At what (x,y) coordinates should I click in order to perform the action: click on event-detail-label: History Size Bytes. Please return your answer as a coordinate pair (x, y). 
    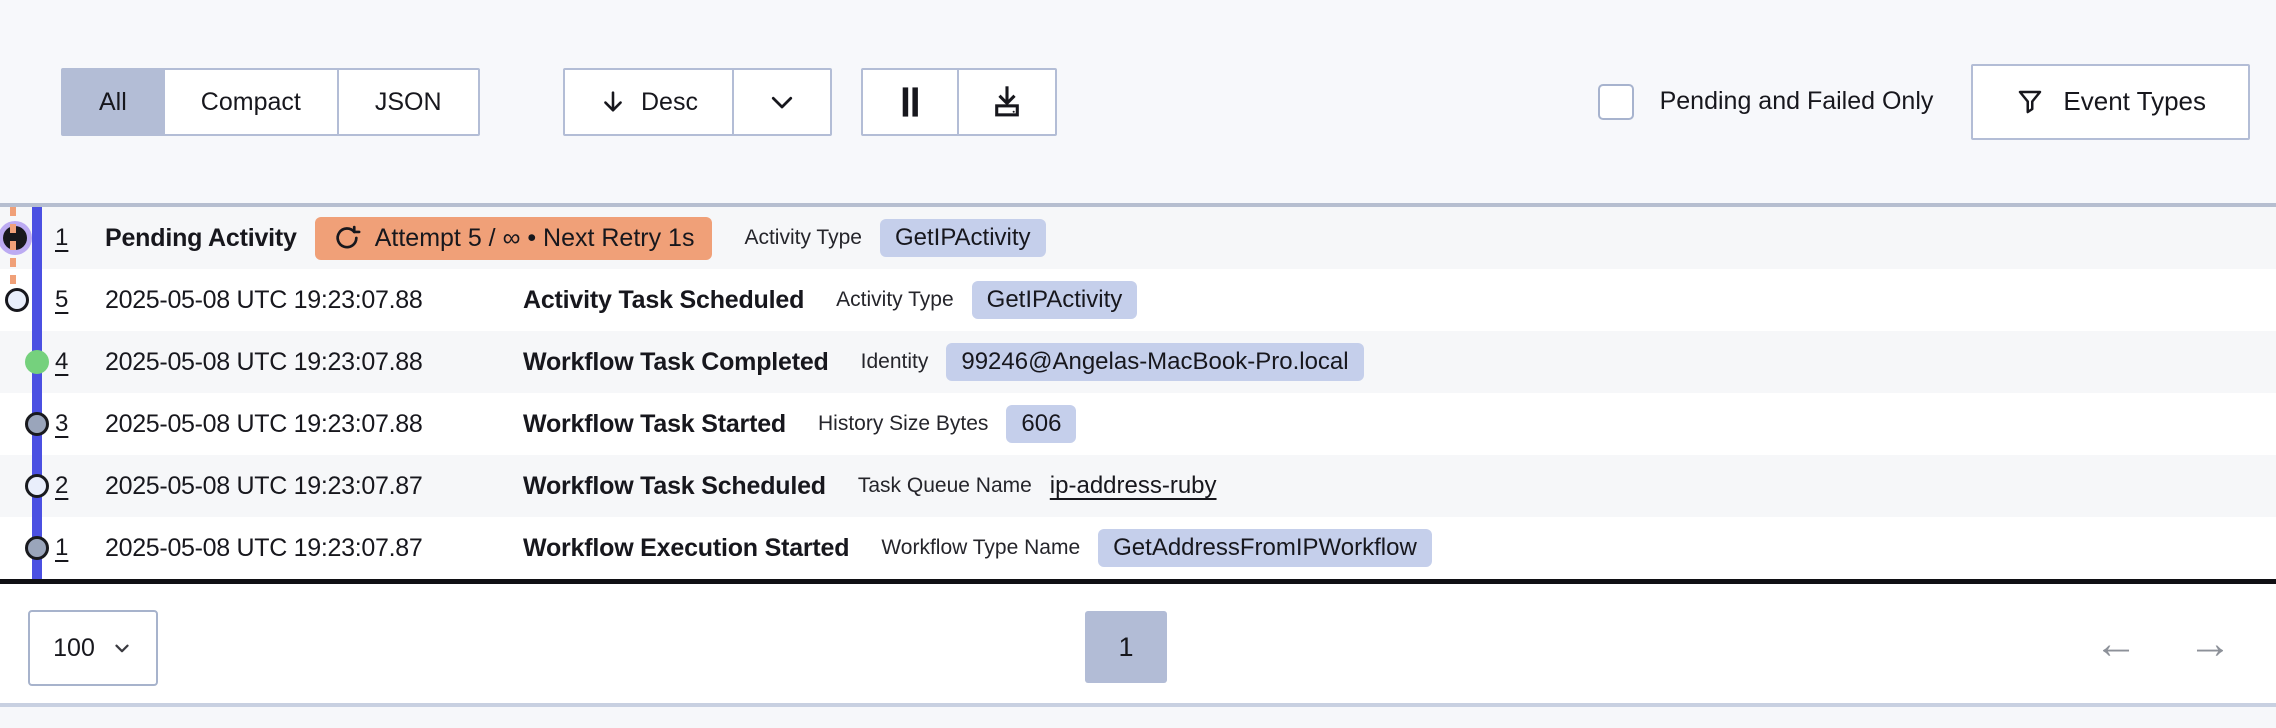
    Looking at the image, I should click on (903, 423).